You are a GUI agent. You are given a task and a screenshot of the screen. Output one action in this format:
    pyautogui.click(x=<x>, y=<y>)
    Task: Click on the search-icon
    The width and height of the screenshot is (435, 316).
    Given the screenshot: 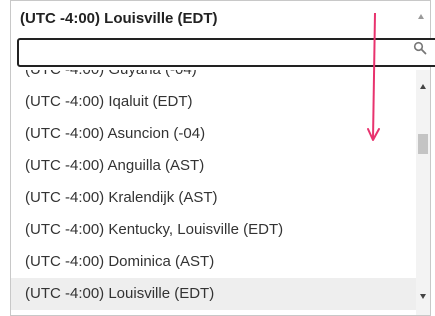 What is the action you would take?
    pyautogui.click(x=420, y=48)
    